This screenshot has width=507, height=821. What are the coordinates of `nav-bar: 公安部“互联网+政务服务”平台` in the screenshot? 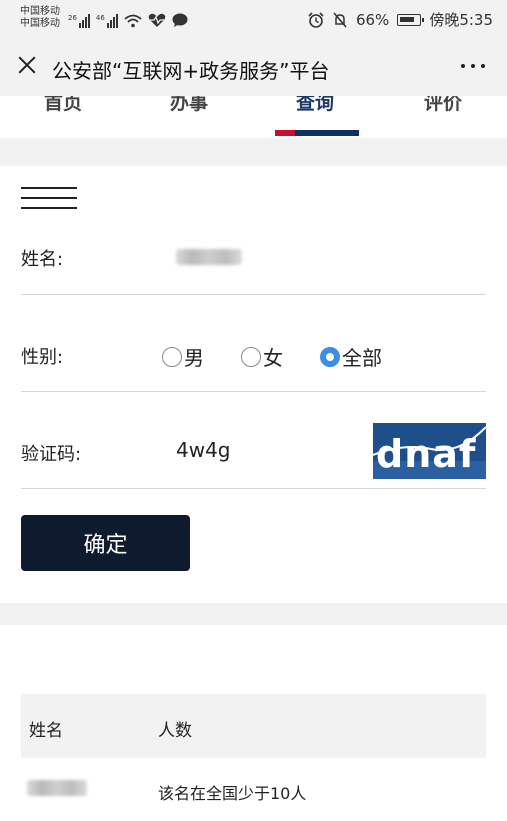 It's located at (253, 67).